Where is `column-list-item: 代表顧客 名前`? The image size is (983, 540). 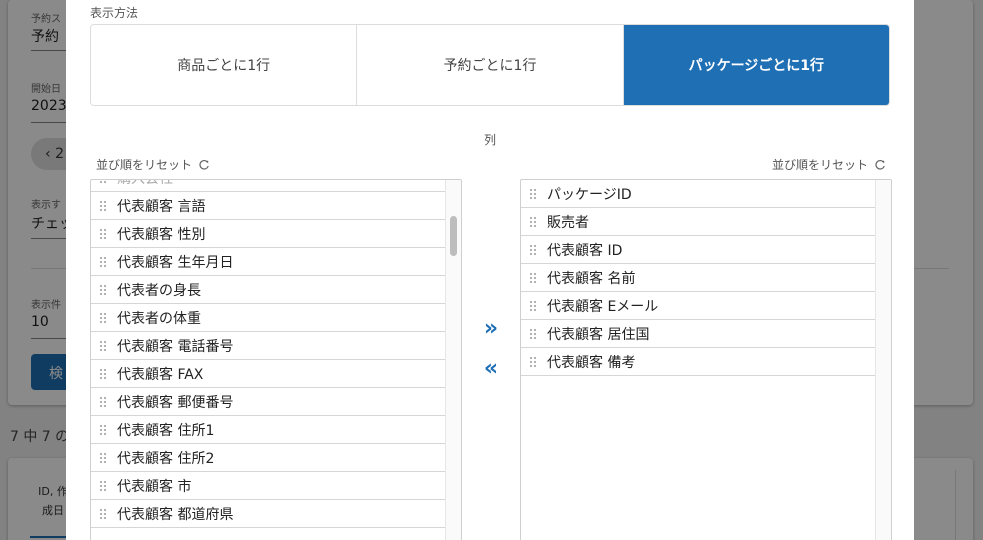
column-list-item: 代表顧客 名前 is located at coordinates (699, 278).